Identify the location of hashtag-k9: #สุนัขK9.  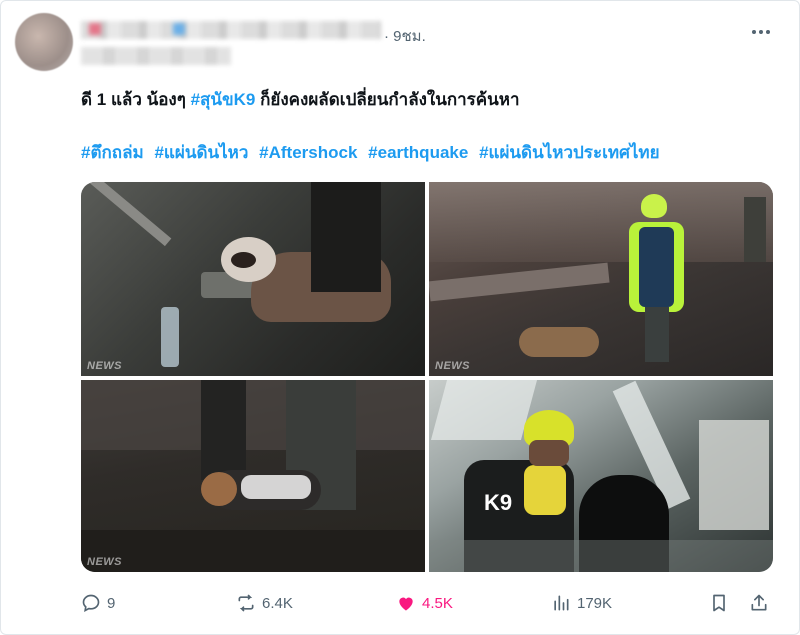
(223, 99).